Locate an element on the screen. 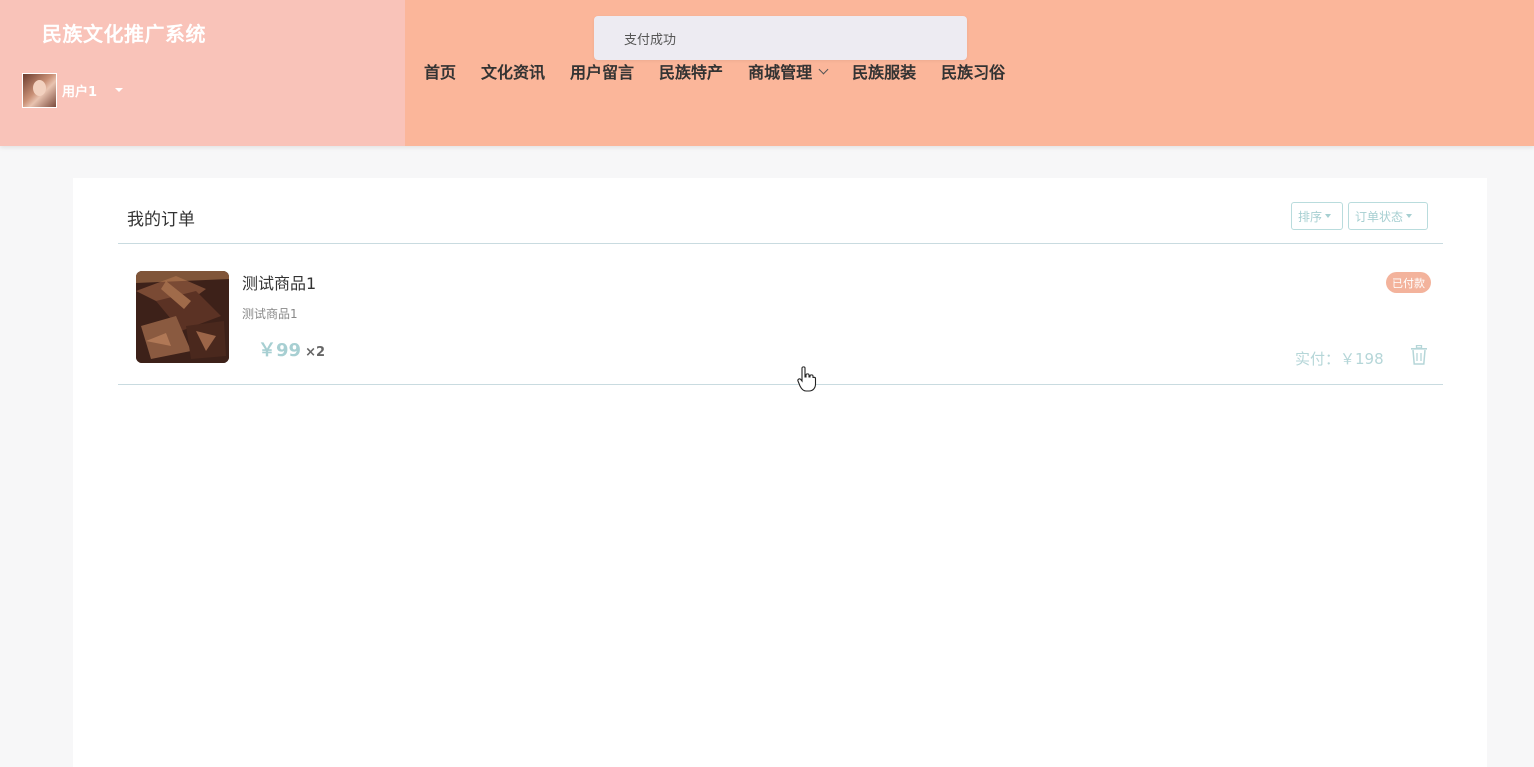 This screenshot has width=1534, height=767. order-status-dropdown: 订单状态 is located at coordinates (1388, 216).